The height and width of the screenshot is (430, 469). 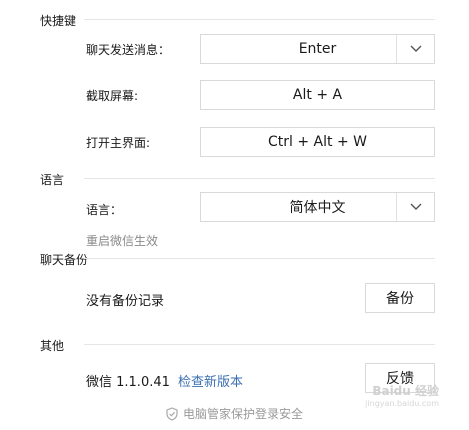 What do you see at coordinates (104, 210) in the screenshot?
I see `language-label: 语言：` at bounding box center [104, 210].